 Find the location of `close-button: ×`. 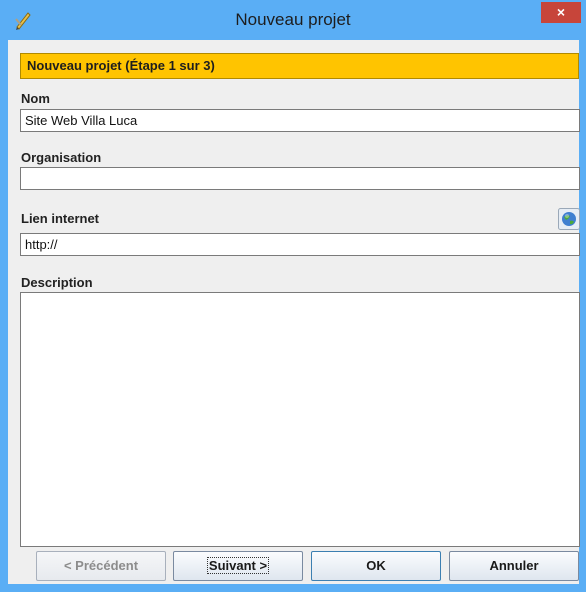

close-button: × is located at coordinates (561, 12).